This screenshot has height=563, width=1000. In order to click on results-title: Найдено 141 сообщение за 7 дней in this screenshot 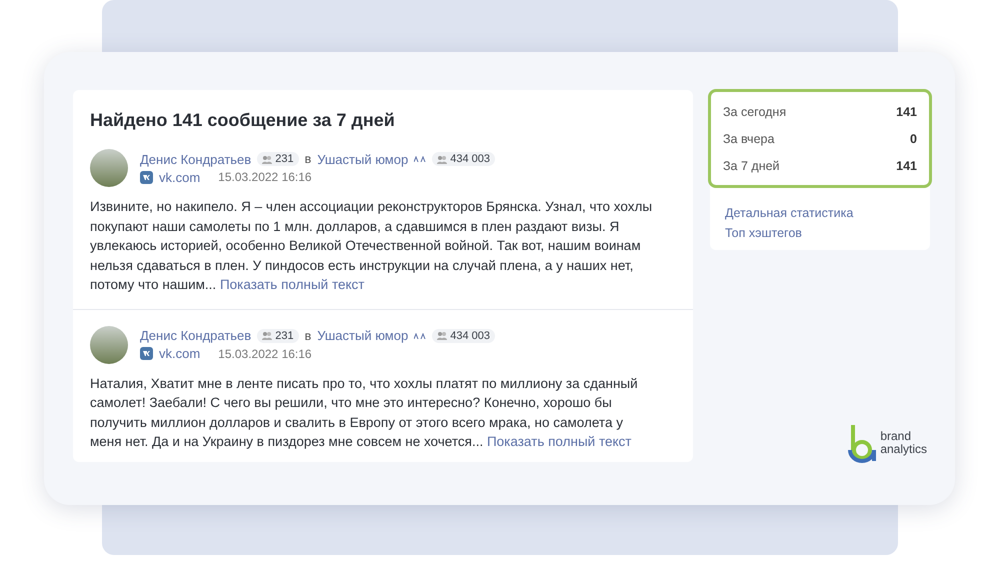, I will do `click(243, 120)`.